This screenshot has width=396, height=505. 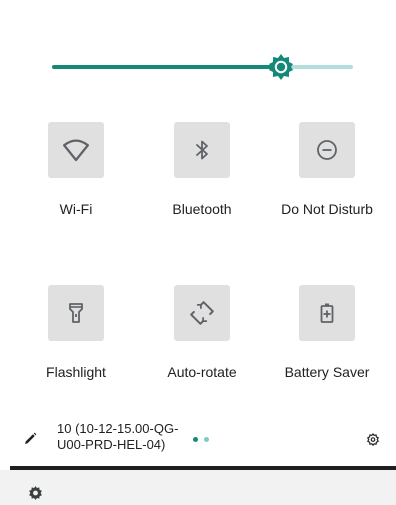 I want to click on brightness-track-fill, so click(x=166, y=67).